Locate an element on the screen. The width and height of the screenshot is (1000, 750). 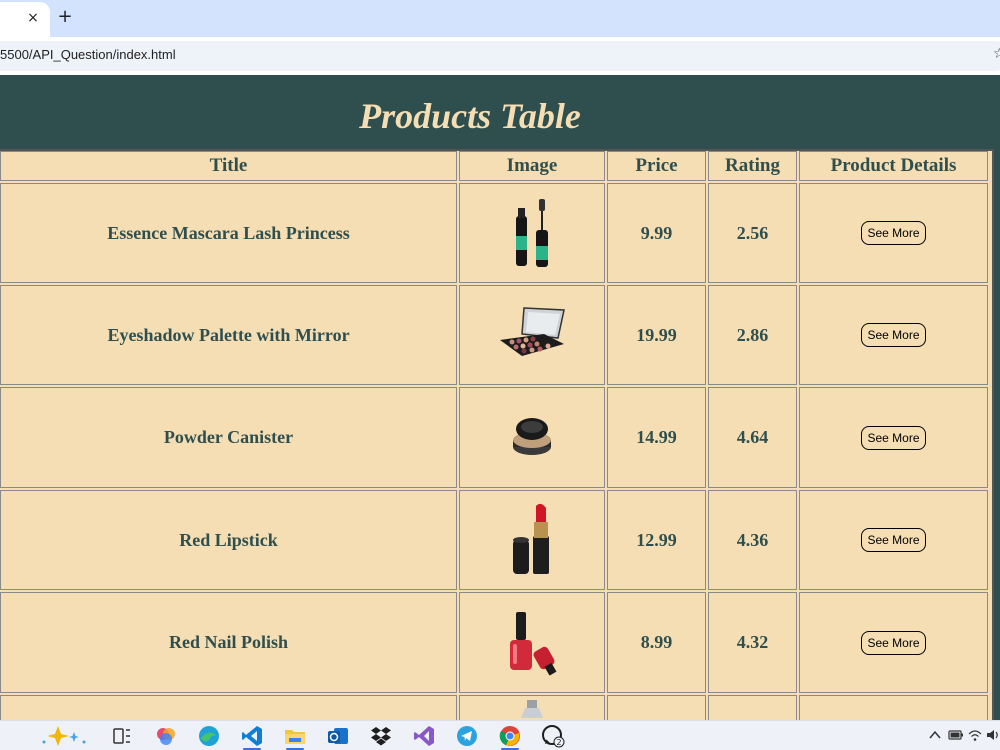
row-1-title: Essence Mascara Lash Princess is located at coordinates (228, 233).